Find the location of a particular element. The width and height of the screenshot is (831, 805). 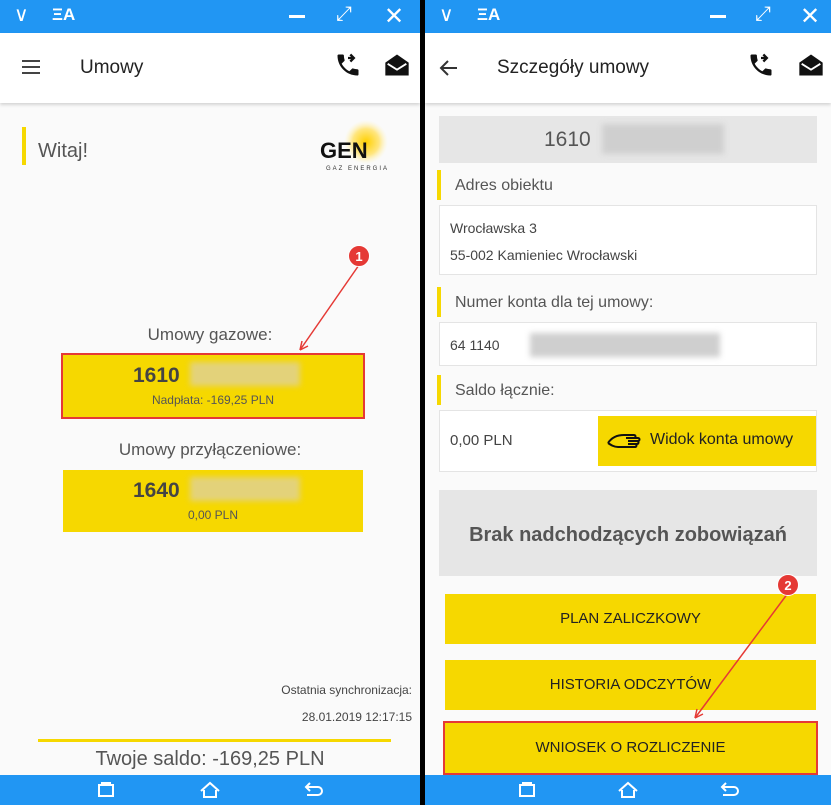

hamburger-menu-icon is located at coordinates (31, 67).